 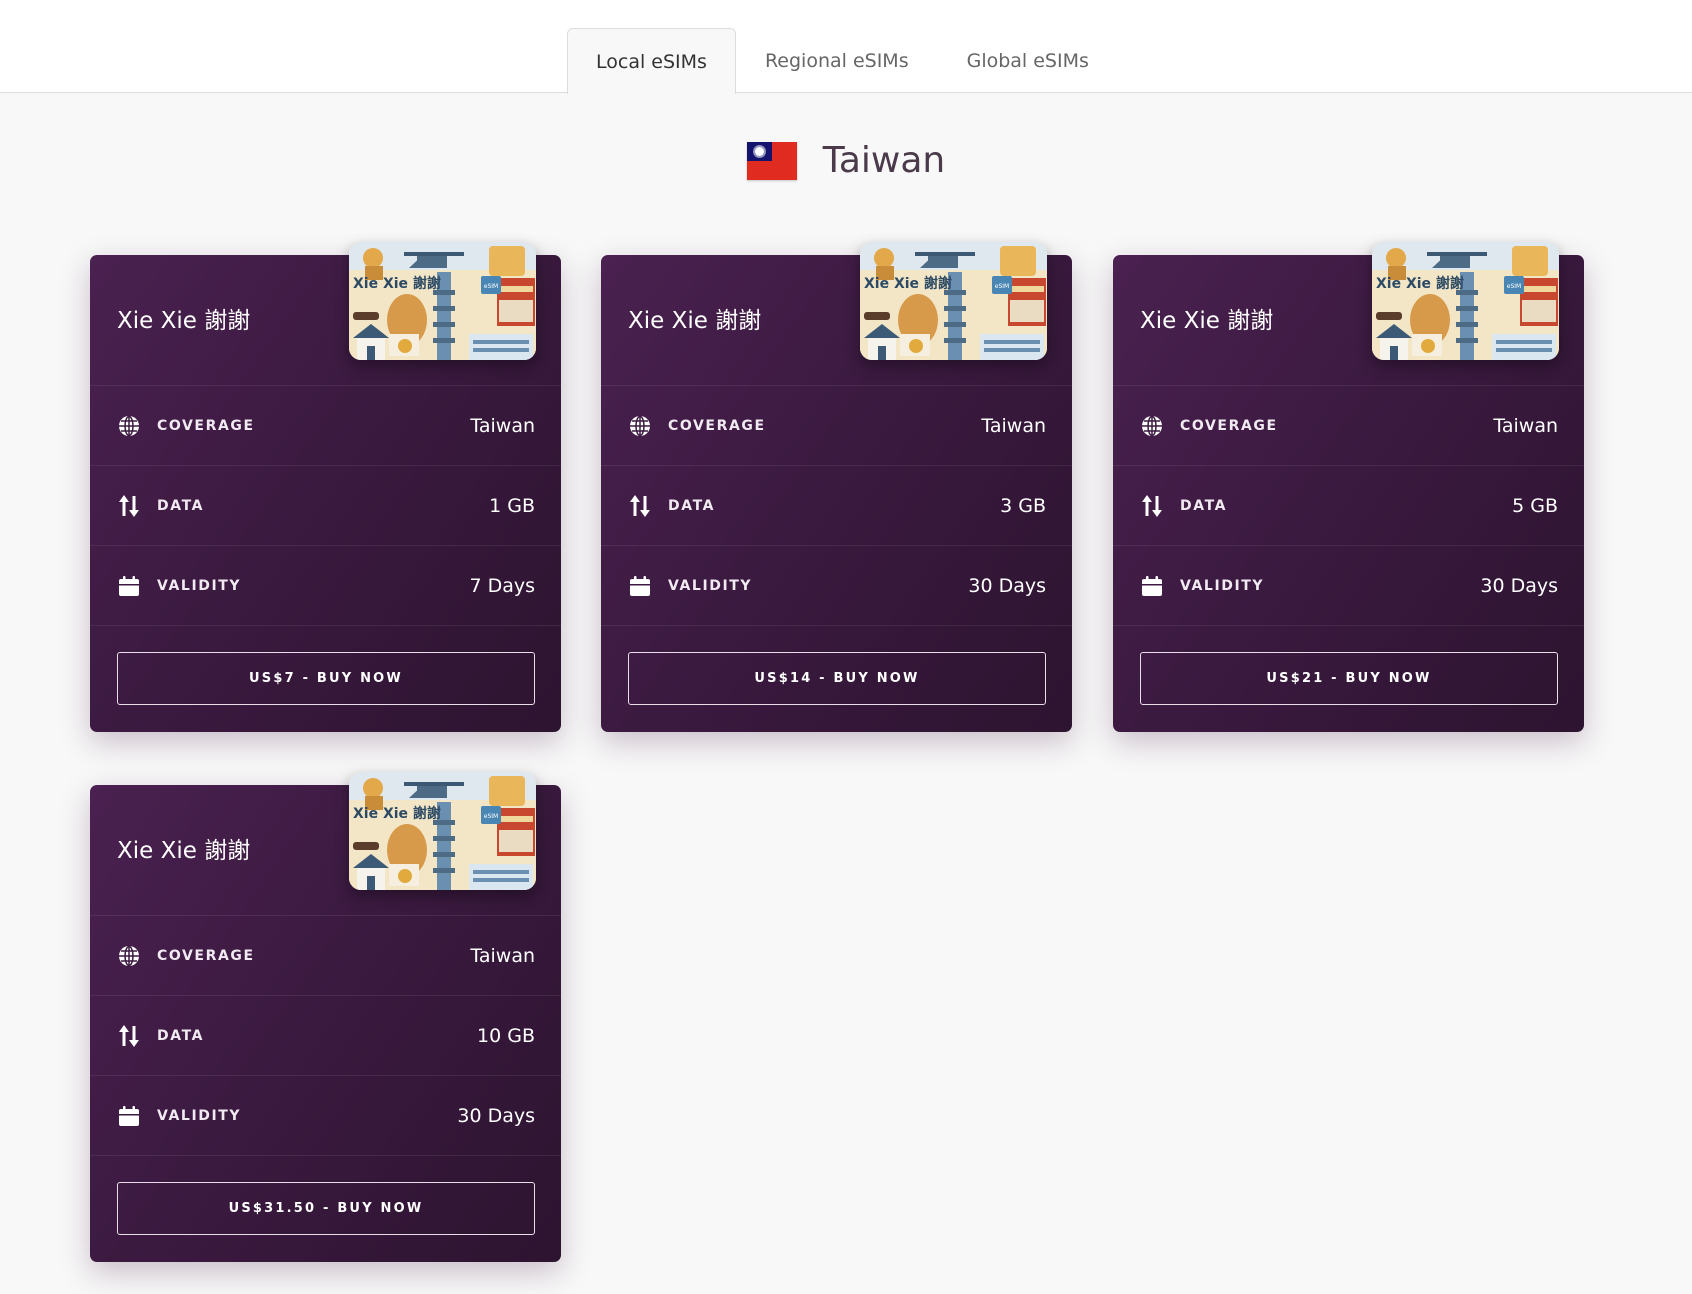 I want to click on data-row: DATA 3 GB, so click(x=836, y=506).